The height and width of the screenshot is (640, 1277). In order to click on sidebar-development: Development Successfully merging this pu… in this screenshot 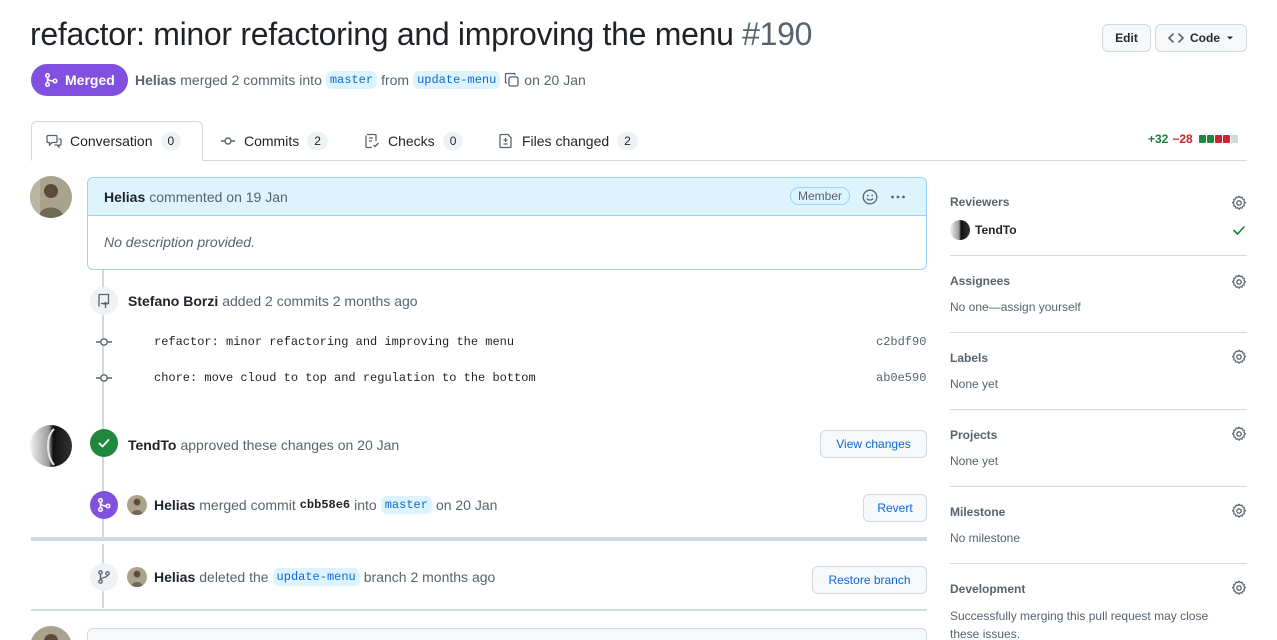, I will do `click(1098, 610)`.